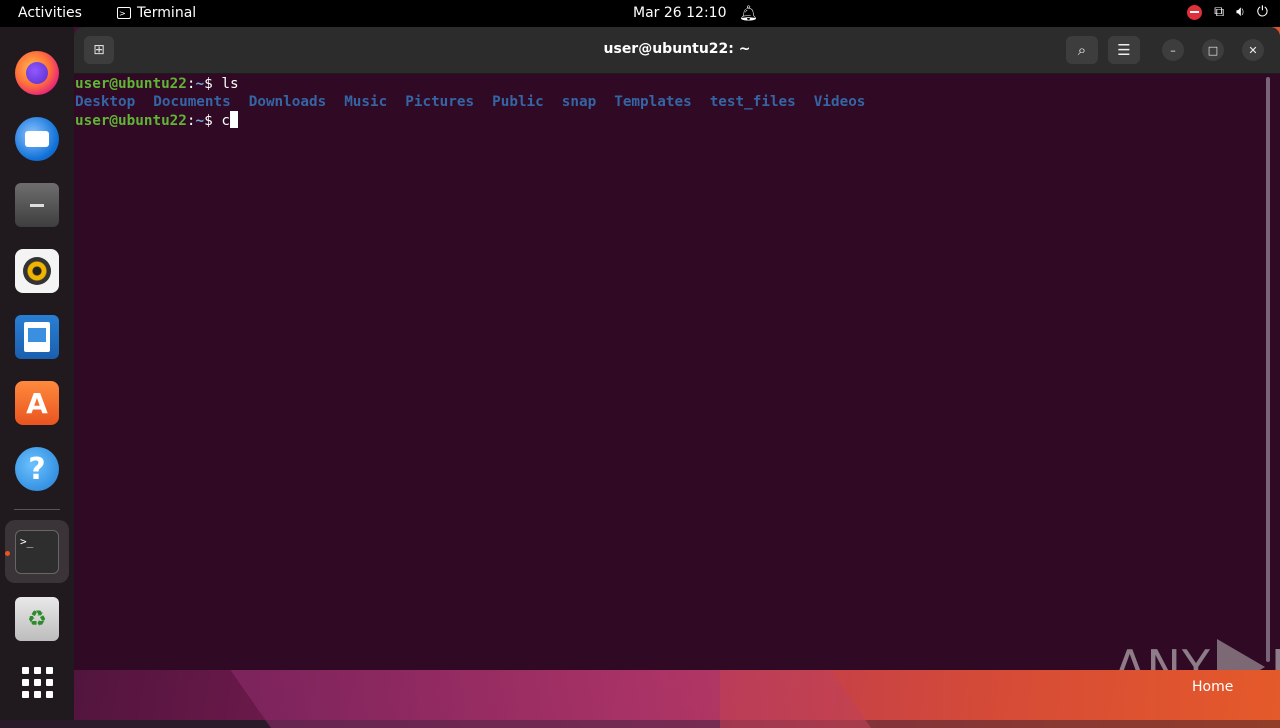 The width and height of the screenshot is (1280, 728). Describe the element at coordinates (1262, 12) in the screenshot. I see `power-icon: ⏻` at that location.